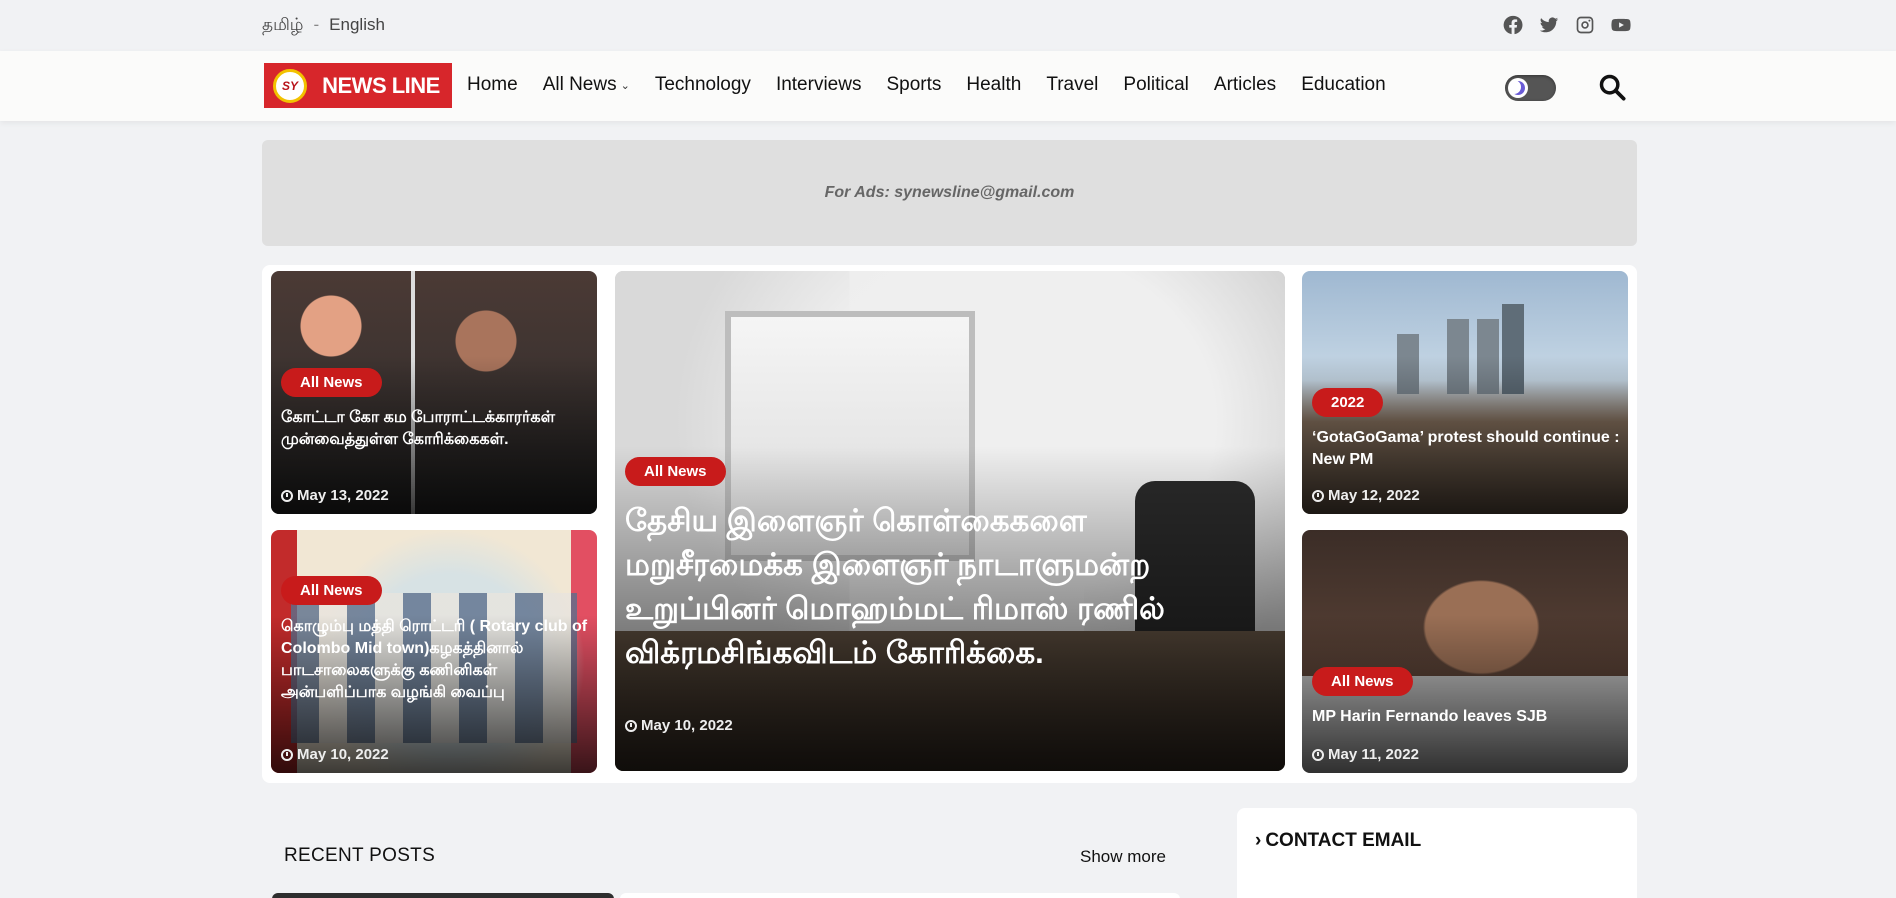 The width and height of the screenshot is (1896, 898). I want to click on nav-item-articles: Articles, so click(1245, 85).